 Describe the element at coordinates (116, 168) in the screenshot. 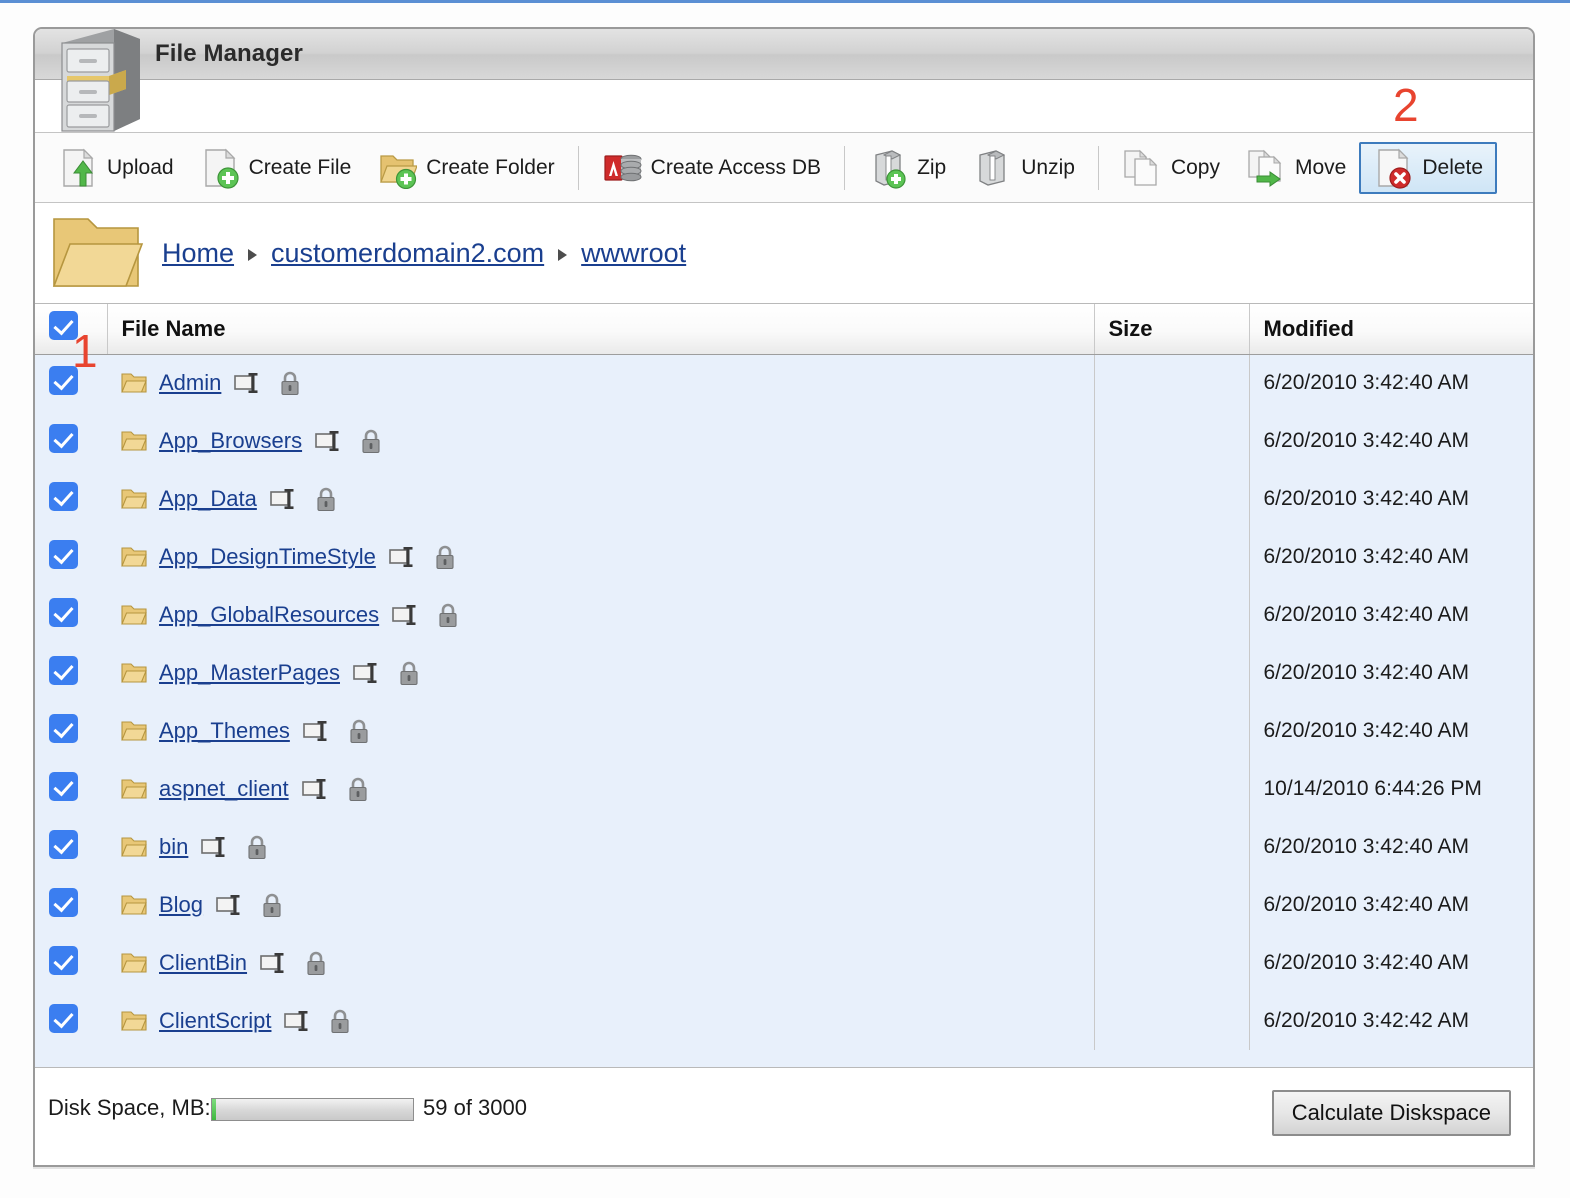

I see `upload-button: Upload` at that location.